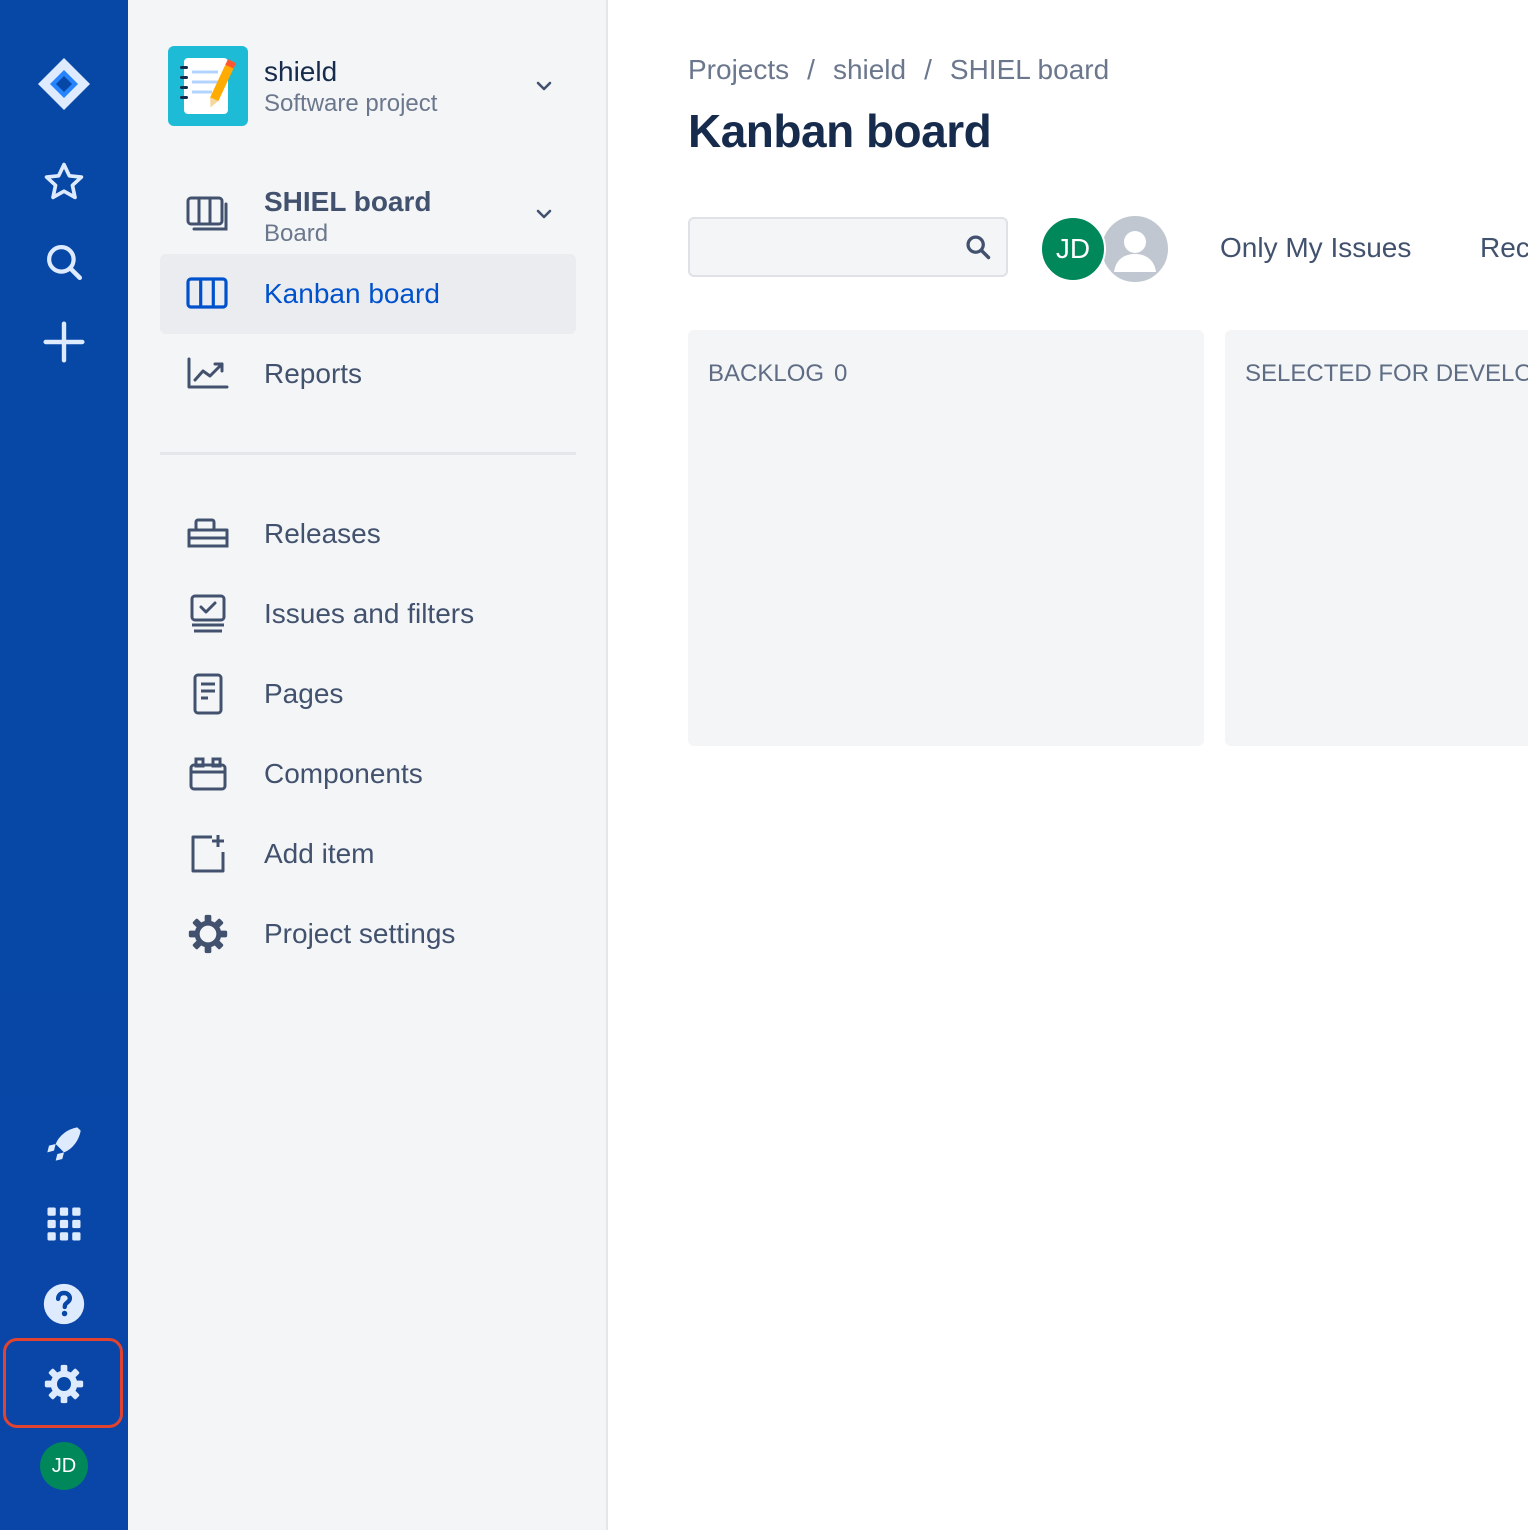 The image size is (1528, 1530). What do you see at coordinates (63, 1383) in the screenshot?
I see `settings-highlight-box` at bounding box center [63, 1383].